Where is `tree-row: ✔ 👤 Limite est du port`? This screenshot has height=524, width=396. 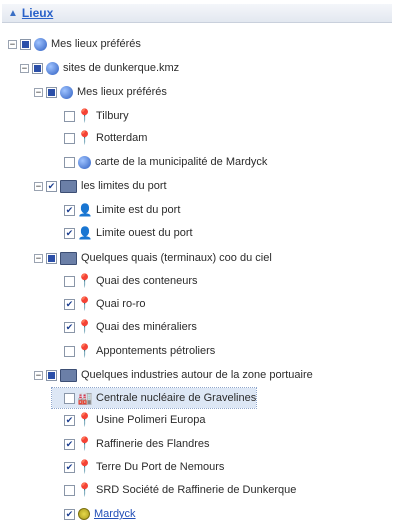 tree-row: ✔ 👤 Limite est du port is located at coordinates (116, 210).